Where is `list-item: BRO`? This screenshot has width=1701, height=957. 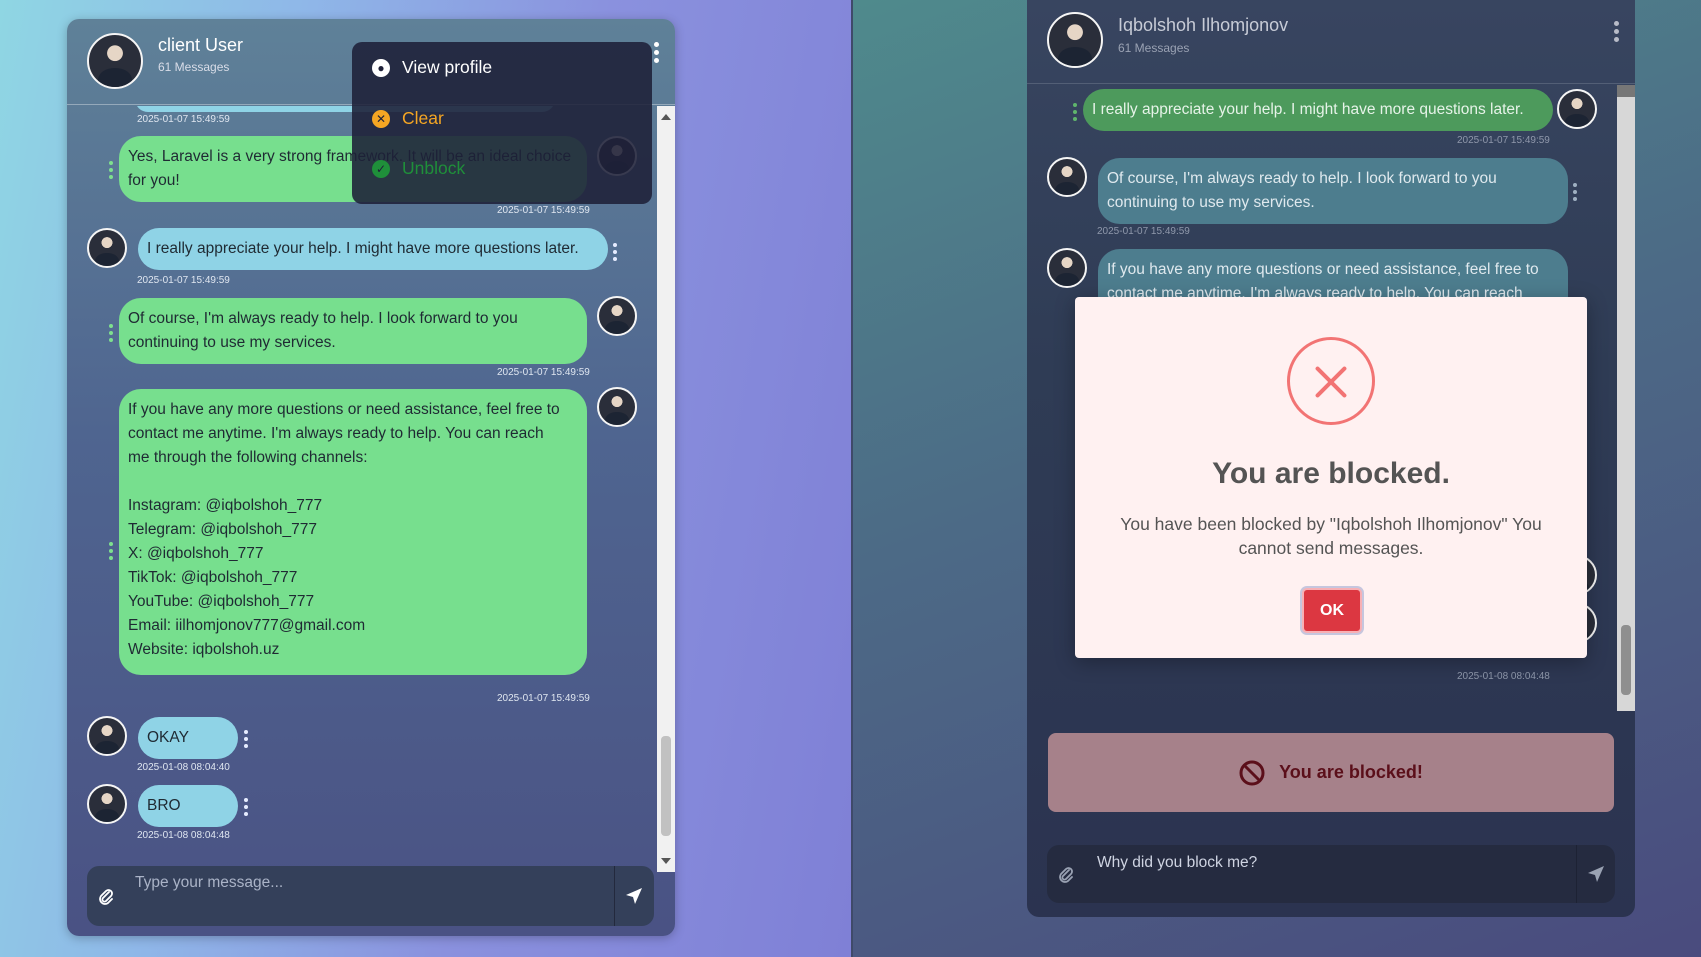
list-item: BRO is located at coordinates (188, 806).